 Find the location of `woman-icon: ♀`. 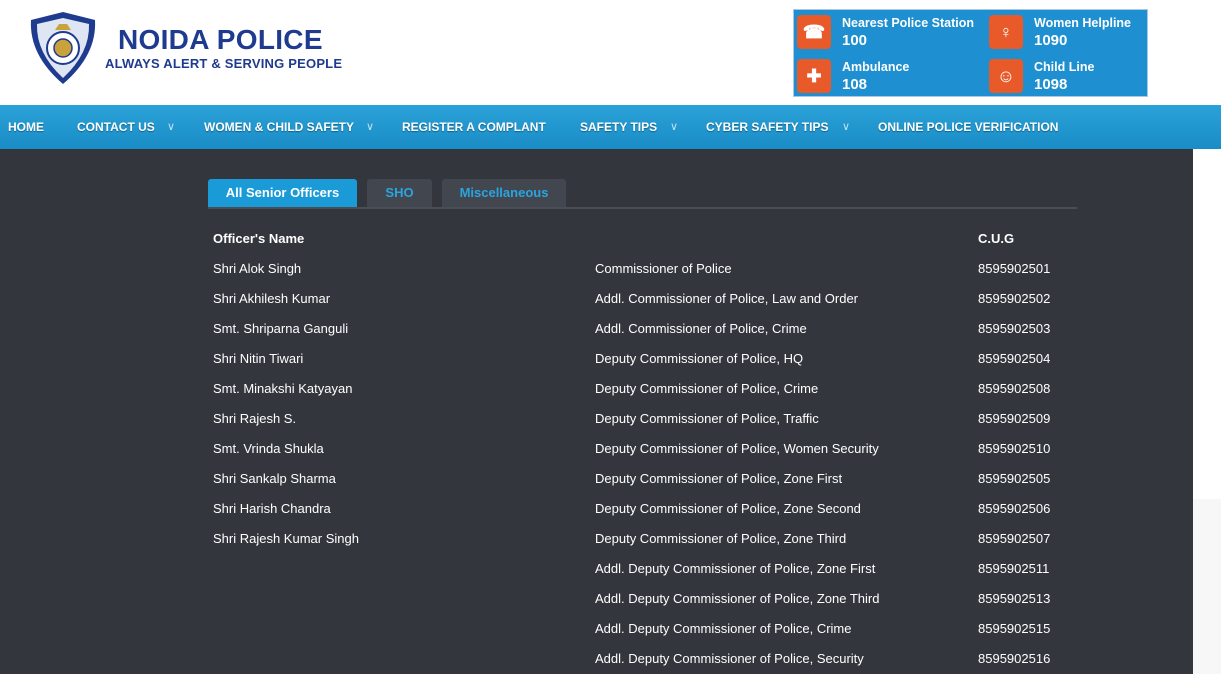

woman-icon: ♀ is located at coordinates (1006, 32).